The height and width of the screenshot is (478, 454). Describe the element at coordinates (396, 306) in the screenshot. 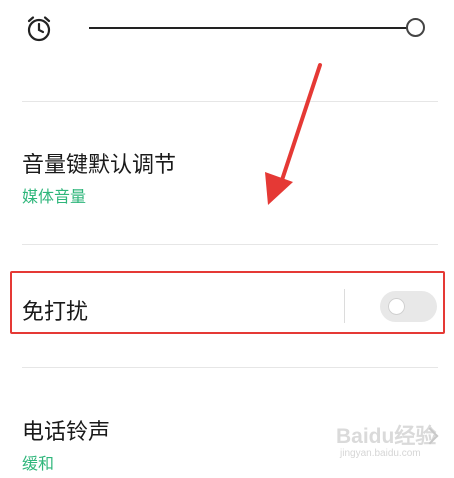

I see `toggle-knob` at that location.